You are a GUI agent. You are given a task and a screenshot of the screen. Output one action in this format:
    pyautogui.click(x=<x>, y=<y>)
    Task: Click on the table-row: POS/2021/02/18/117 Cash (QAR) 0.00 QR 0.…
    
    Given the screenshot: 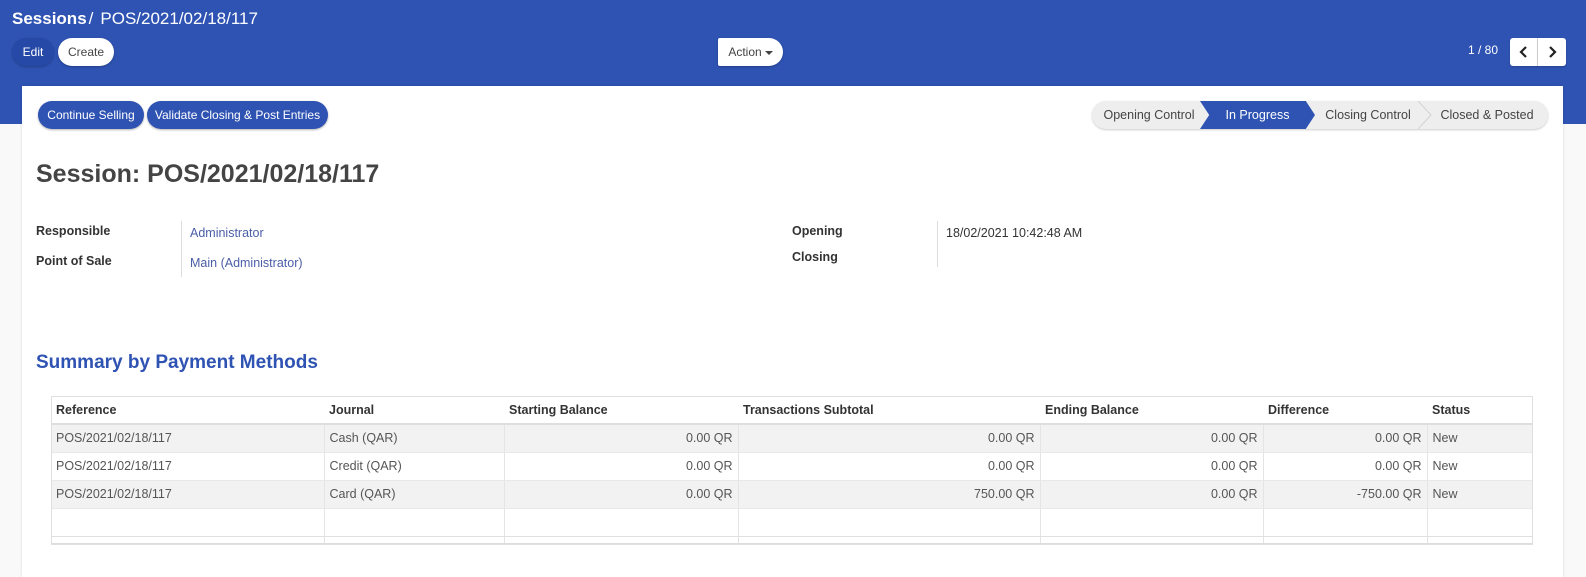 What is the action you would take?
    pyautogui.click(x=792, y=438)
    